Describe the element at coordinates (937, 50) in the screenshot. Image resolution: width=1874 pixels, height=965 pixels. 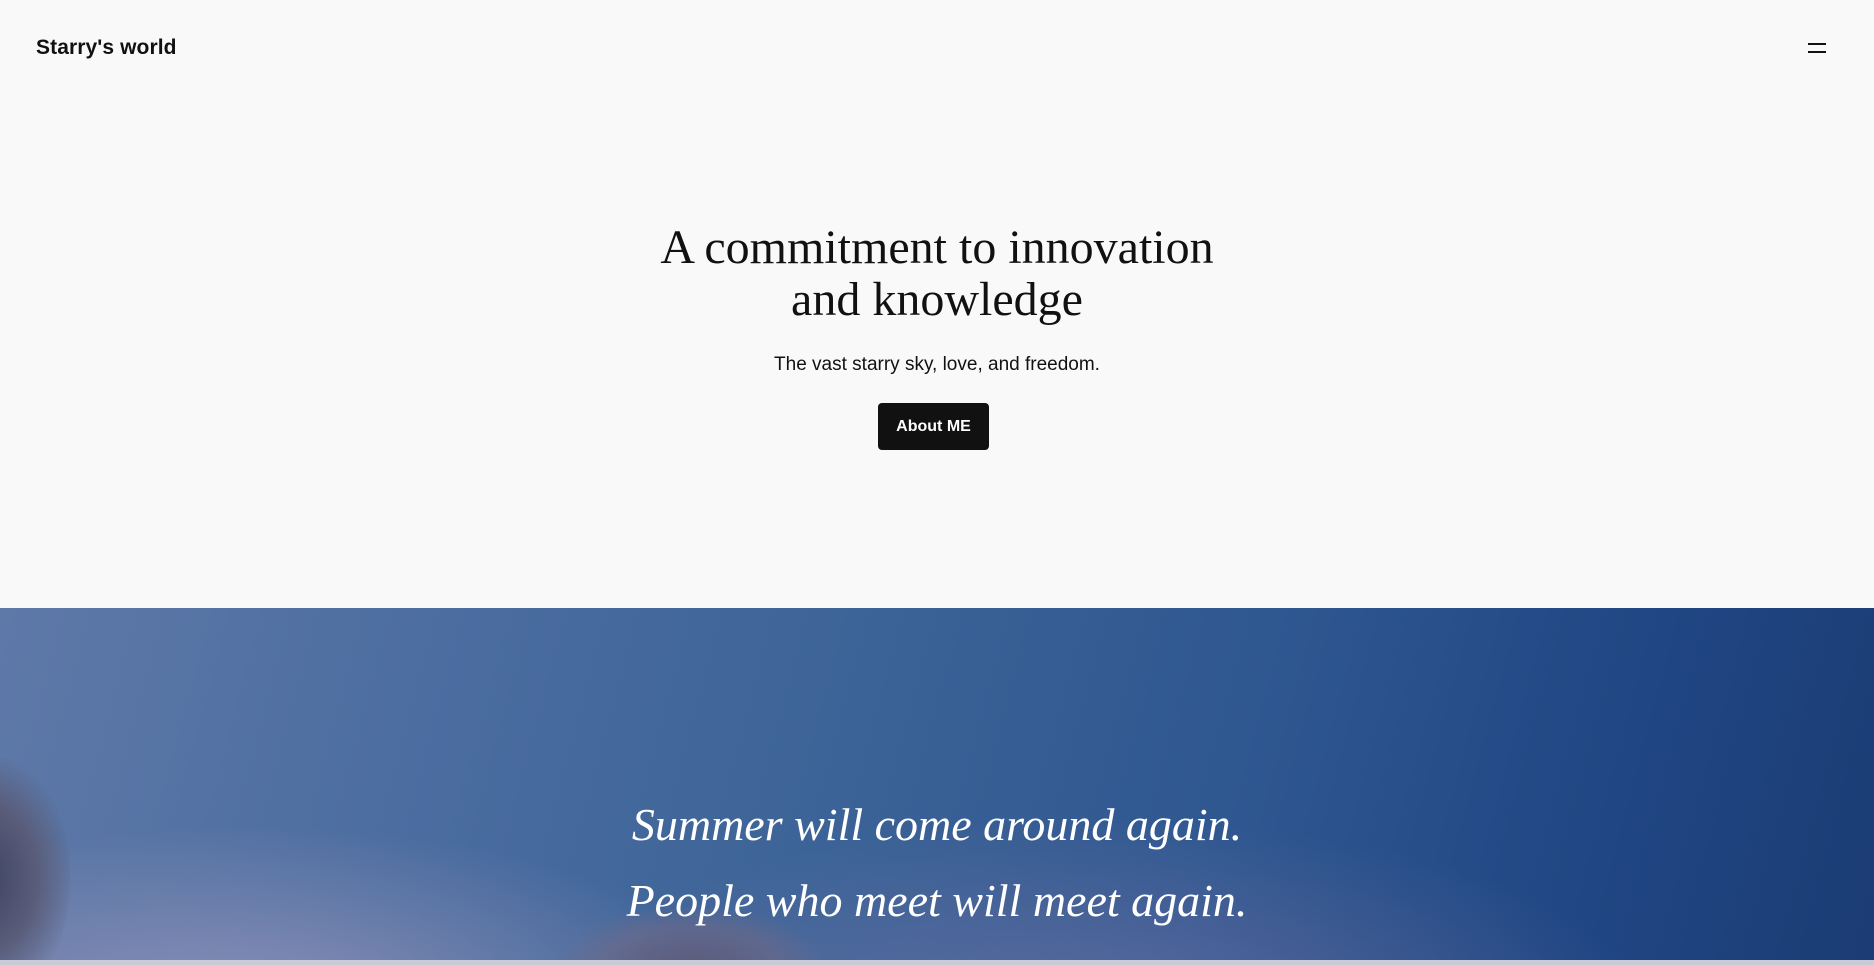
I see `site-header: Starry's world` at that location.